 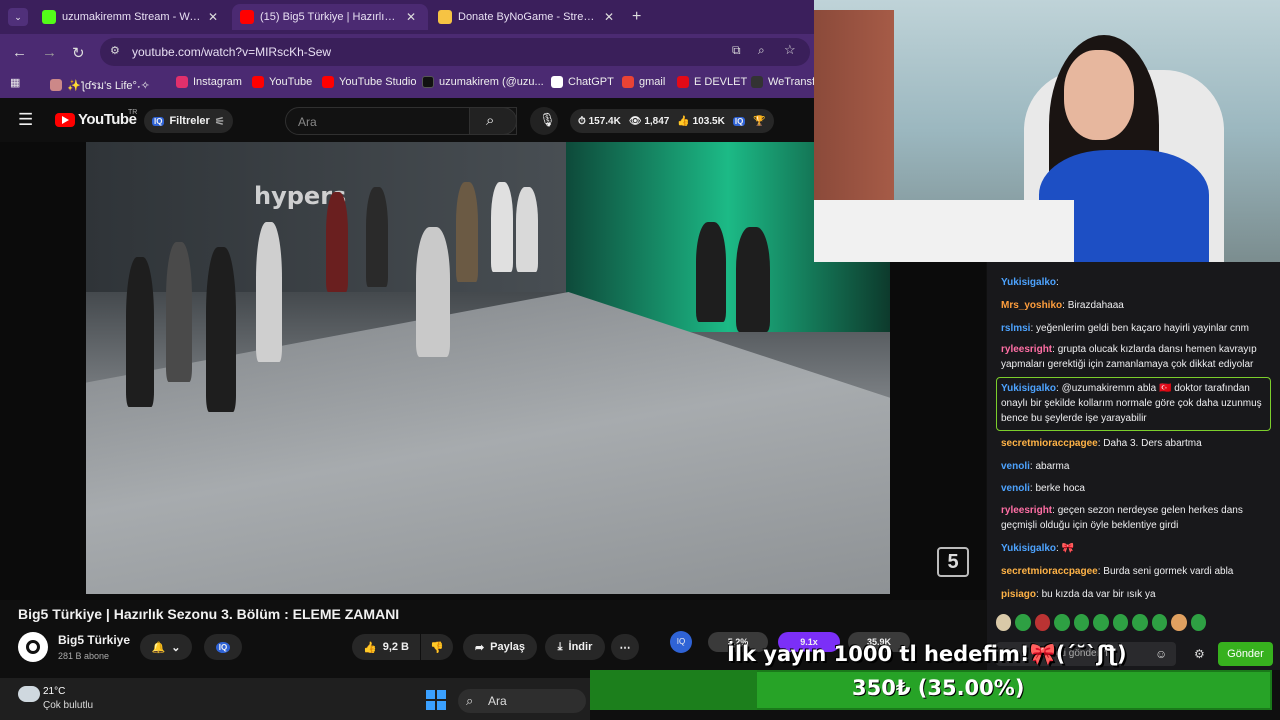 I want to click on bookmark-item: gmail, so click(x=643, y=82).